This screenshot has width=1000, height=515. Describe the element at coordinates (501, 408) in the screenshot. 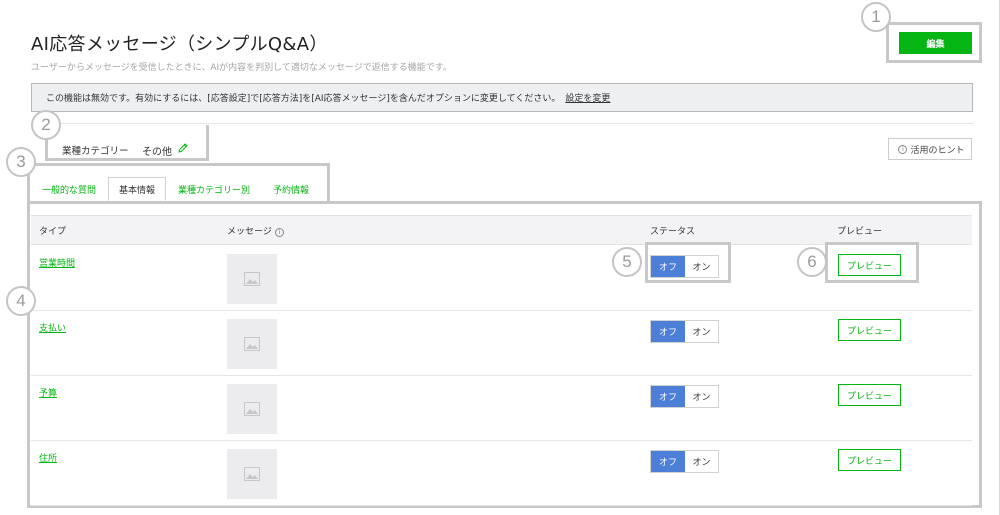

I see `table-row: 予算 オフ オン プレビュー` at that location.